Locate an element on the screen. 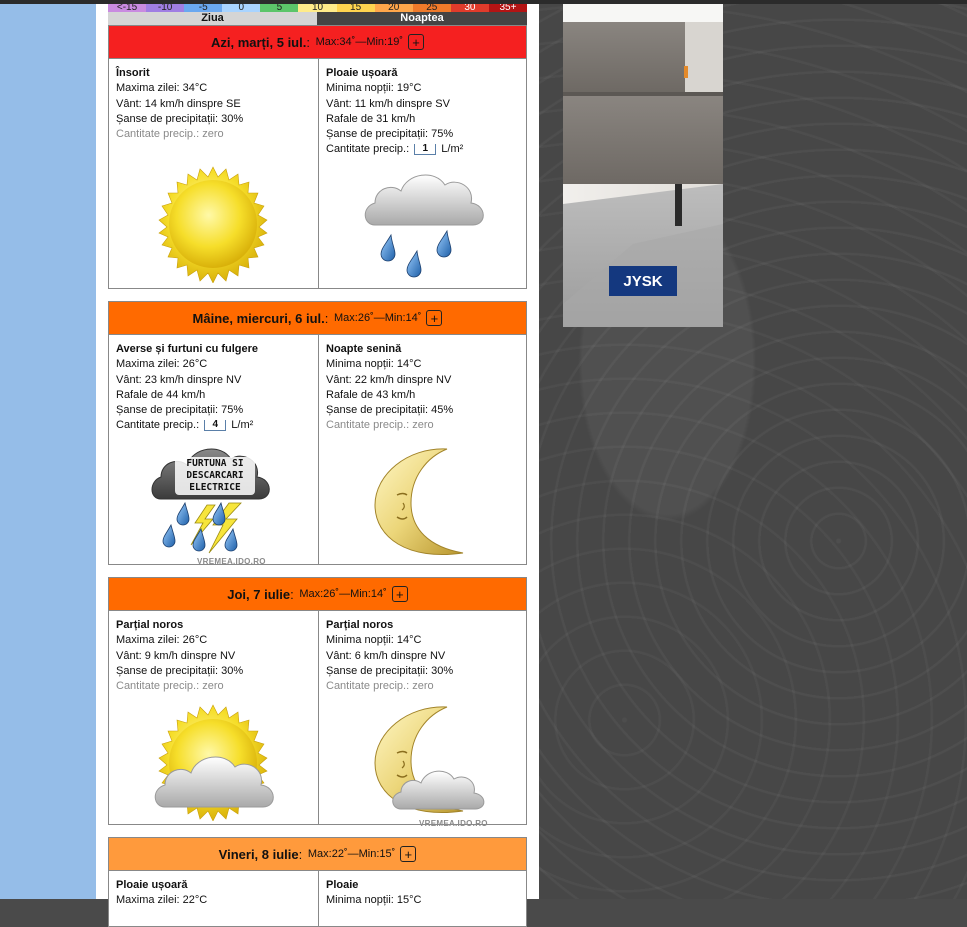 Image resolution: width=967 pixels, height=927 pixels. condition-title: Noapte senină is located at coordinates (364, 349).